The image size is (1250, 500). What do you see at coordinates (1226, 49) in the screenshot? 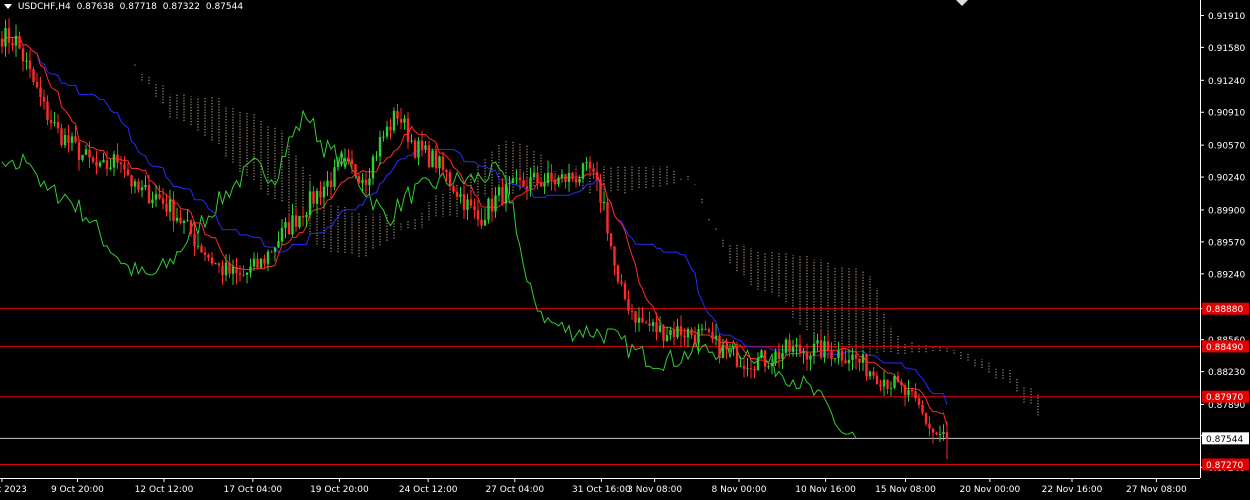
I see `price-tick-label: 0.91580` at bounding box center [1226, 49].